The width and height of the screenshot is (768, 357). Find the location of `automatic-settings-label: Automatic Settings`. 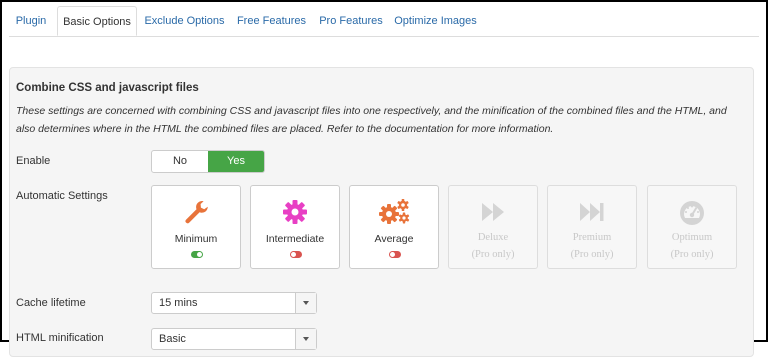

automatic-settings-label: Automatic Settings is located at coordinates (62, 196).